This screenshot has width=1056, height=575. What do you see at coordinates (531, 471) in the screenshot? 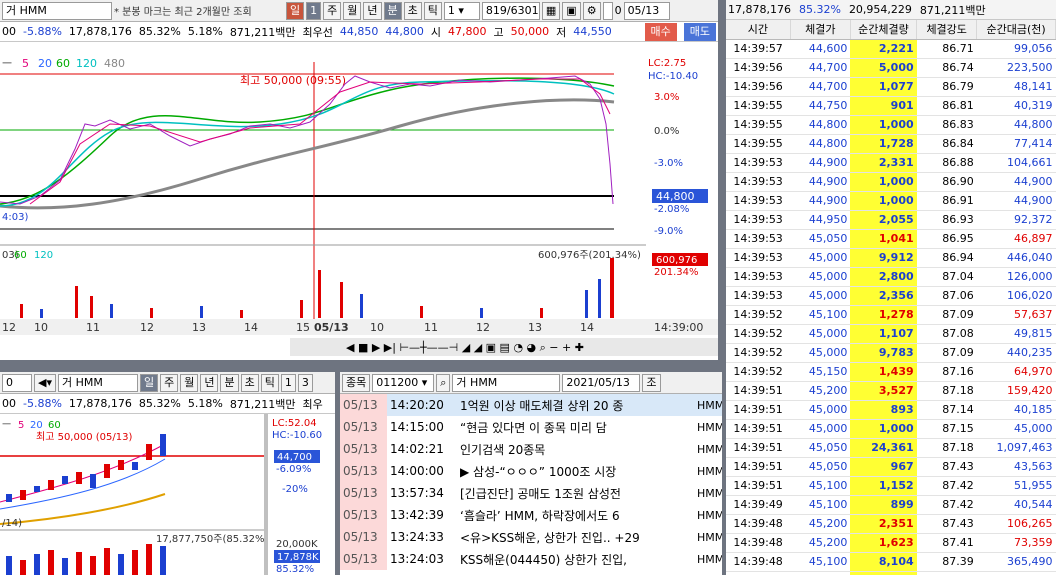
I see `news-row: 05/13 14:00:00 ▶ 삼성-“ㅇㅇㅇ” 1000조 시장 HMM` at bounding box center [531, 471].